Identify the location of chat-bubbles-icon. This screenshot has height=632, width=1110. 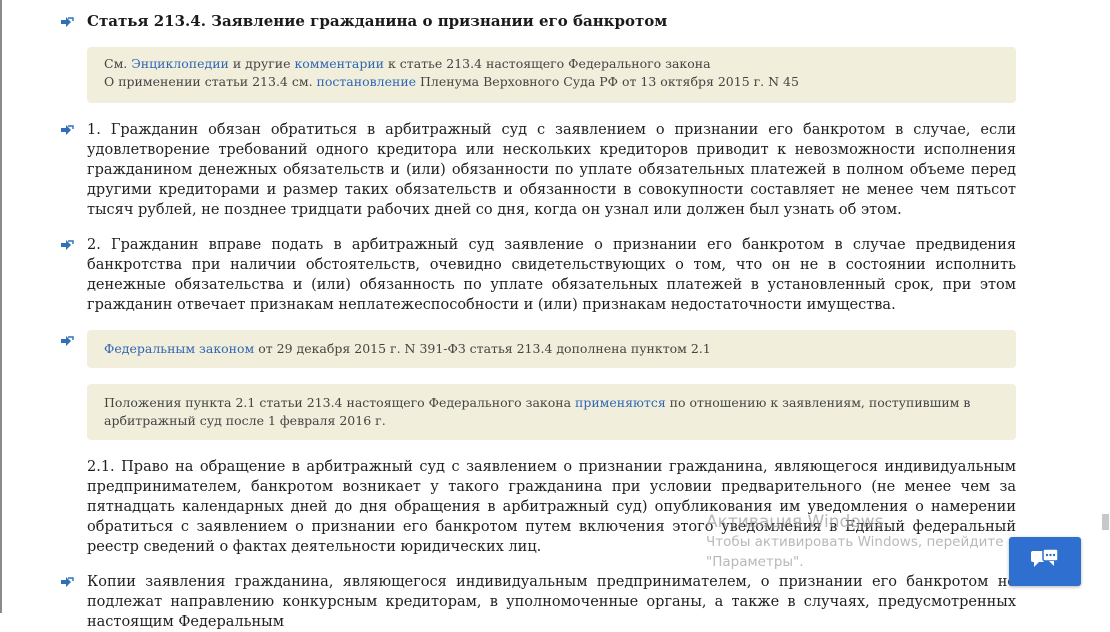
(1045, 561).